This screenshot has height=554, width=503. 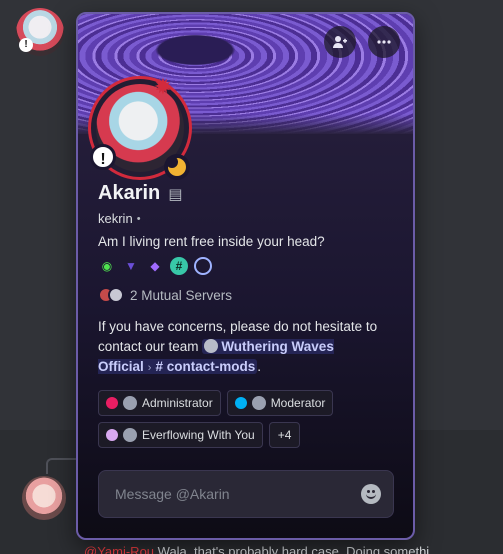 What do you see at coordinates (181, 295) in the screenshot?
I see `mutual-servers-label: 2 Mutual Servers` at bounding box center [181, 295].